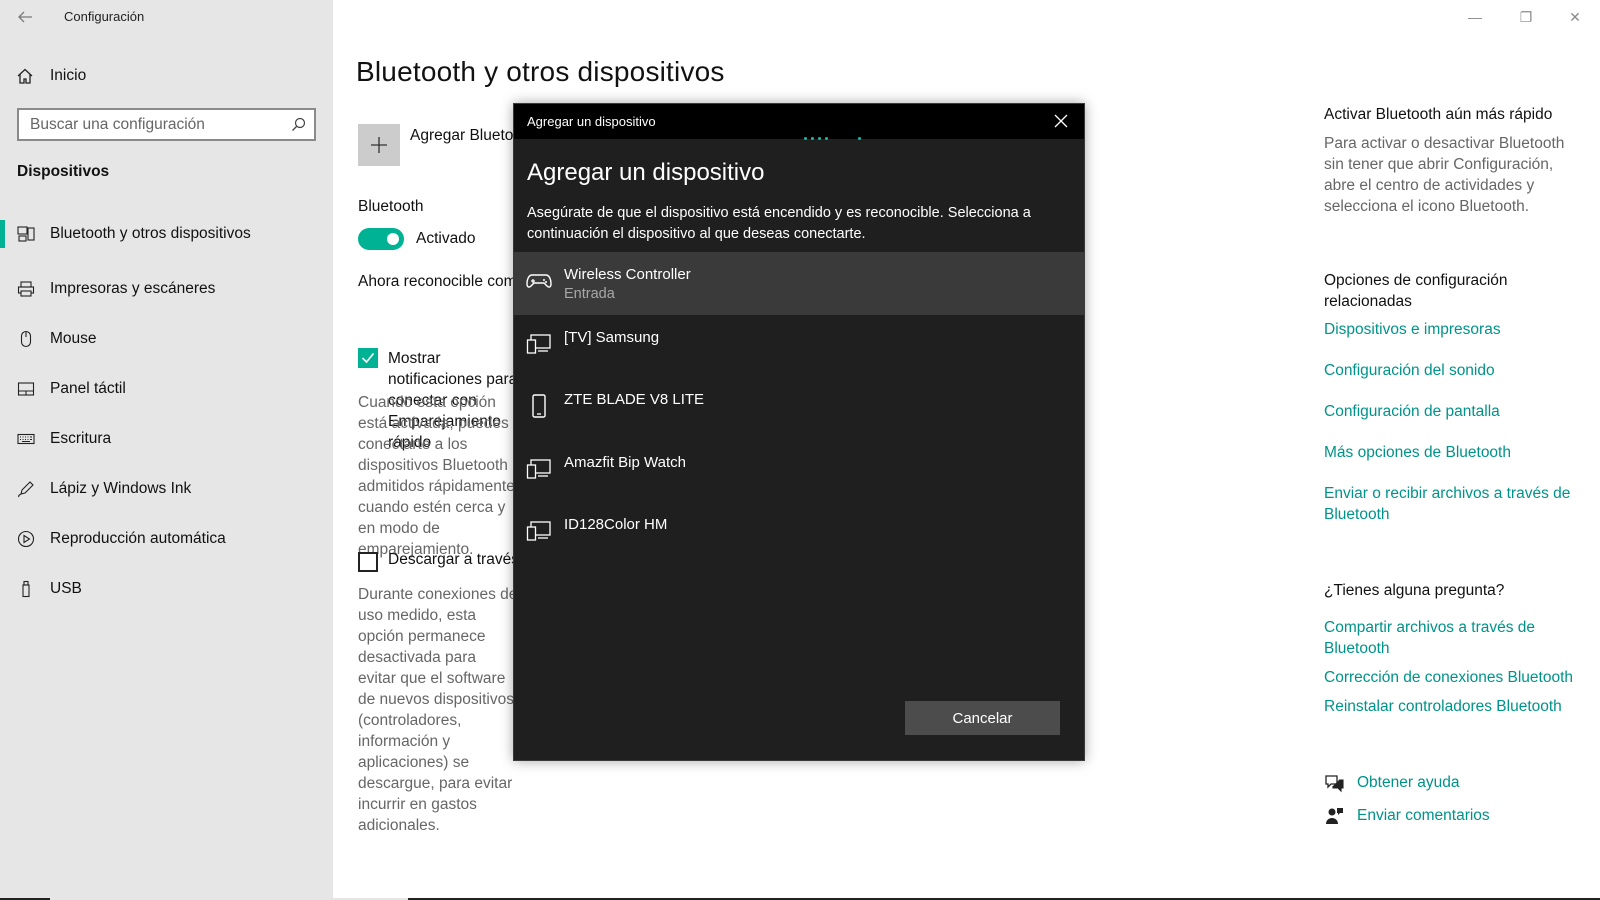 The image size is (1600, 900). Describe the element at coordinates (166, 389) in the screenshot. I see `sidebar-item-touchpad: Panel táctil` at that location.